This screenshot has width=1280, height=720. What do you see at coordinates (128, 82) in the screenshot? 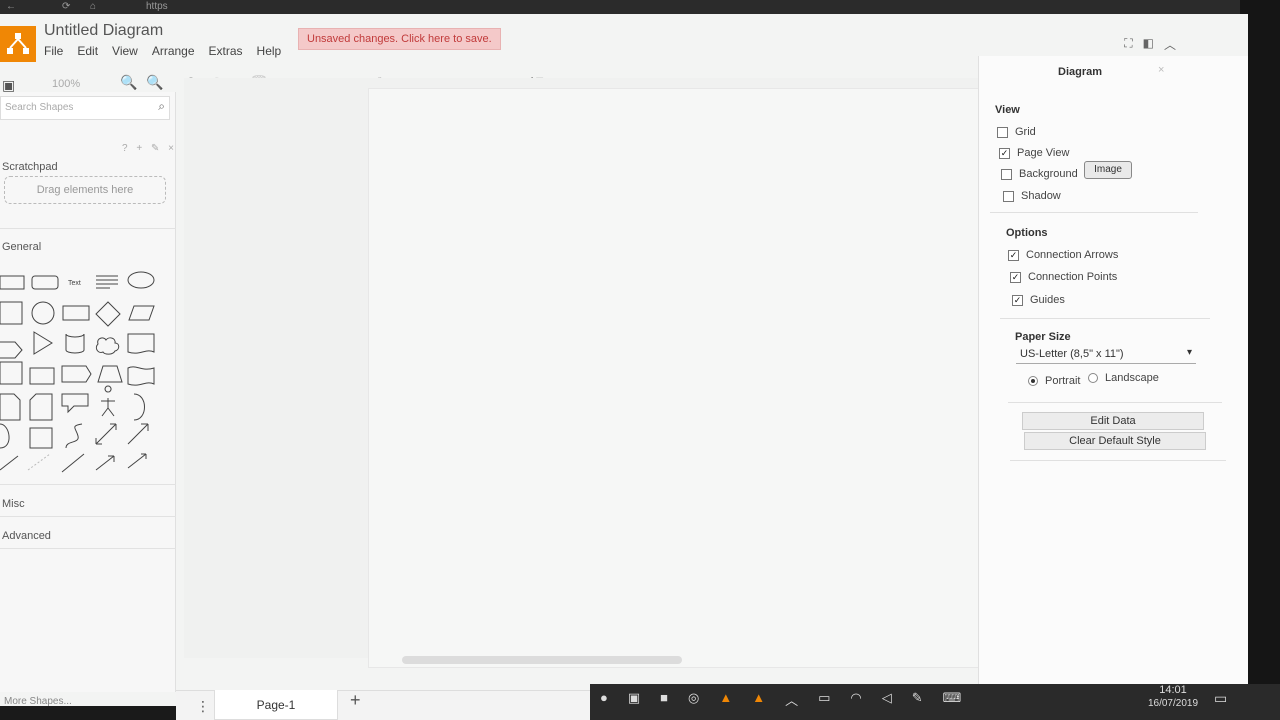
I see `zoom-in-icon: 🔍` at bounding box center [128, 82].